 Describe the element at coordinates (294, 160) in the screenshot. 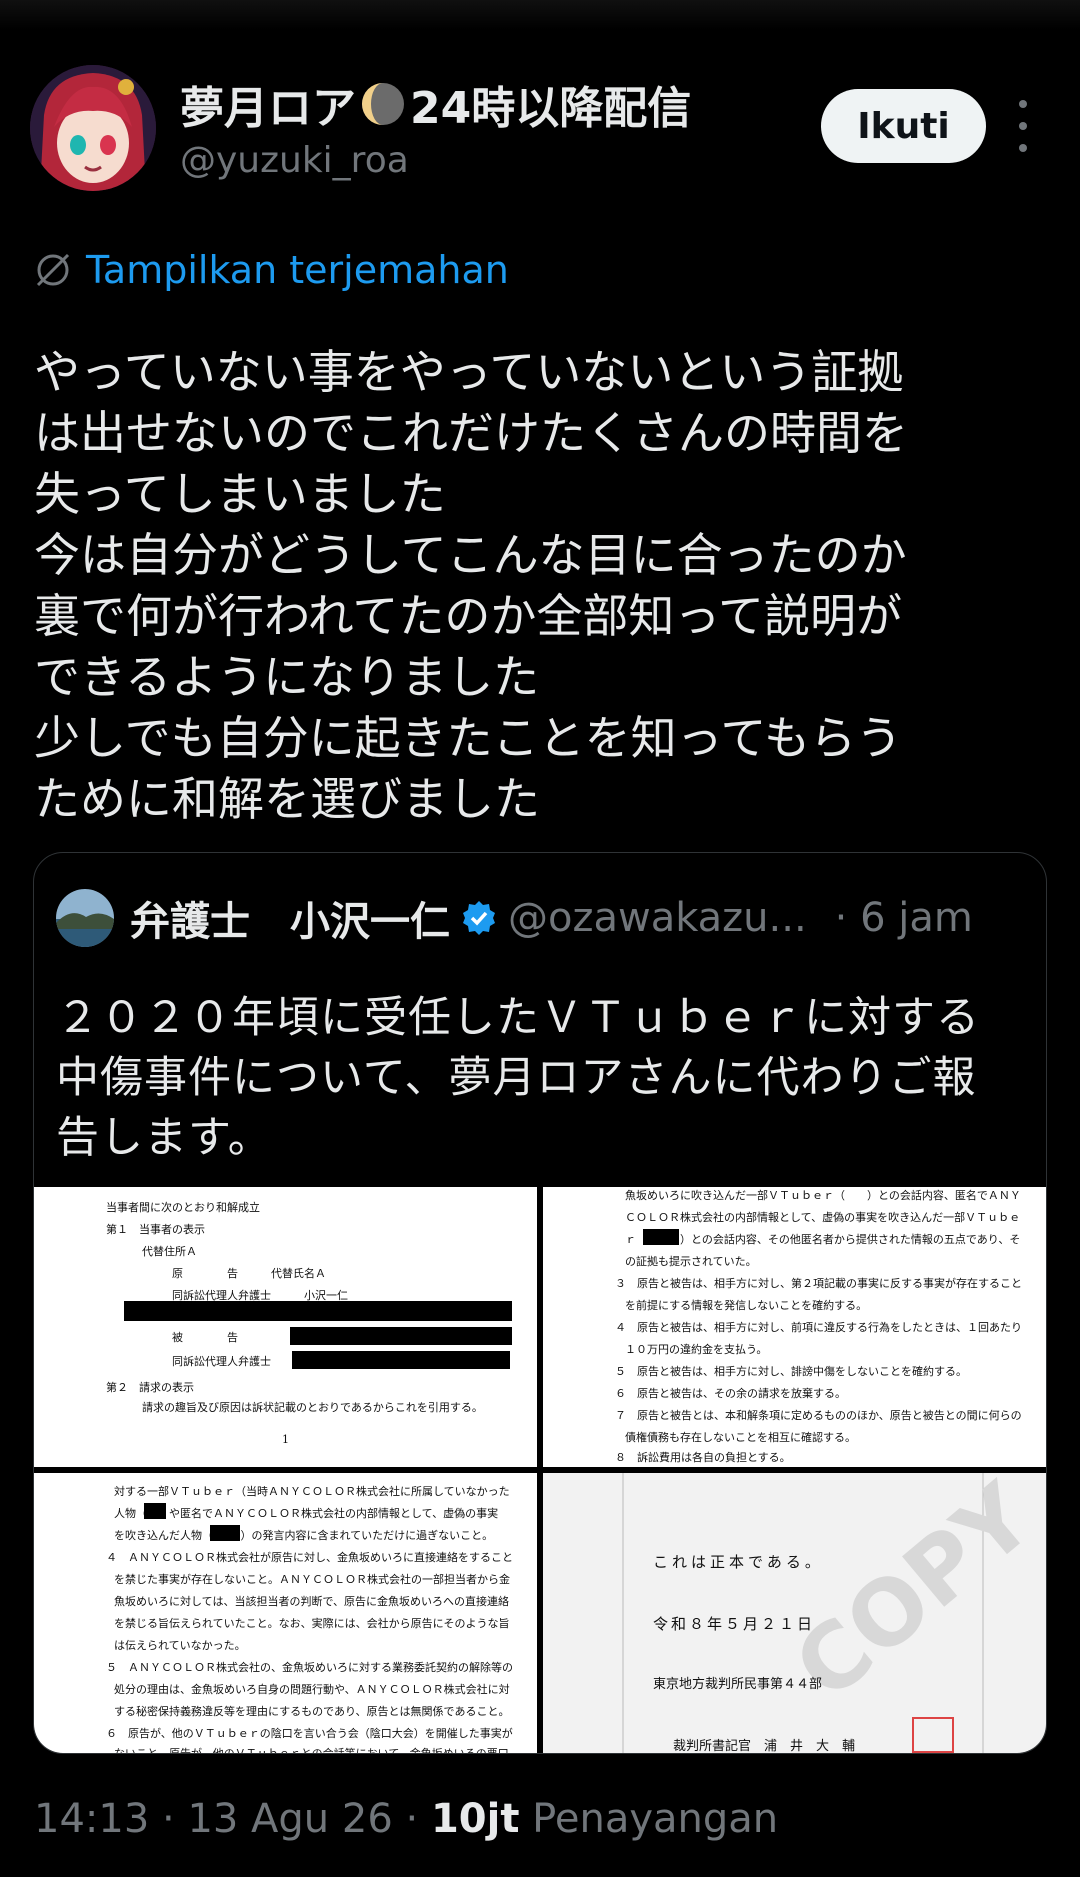

I see `author-handle: @yuzuki_roa` at that location.